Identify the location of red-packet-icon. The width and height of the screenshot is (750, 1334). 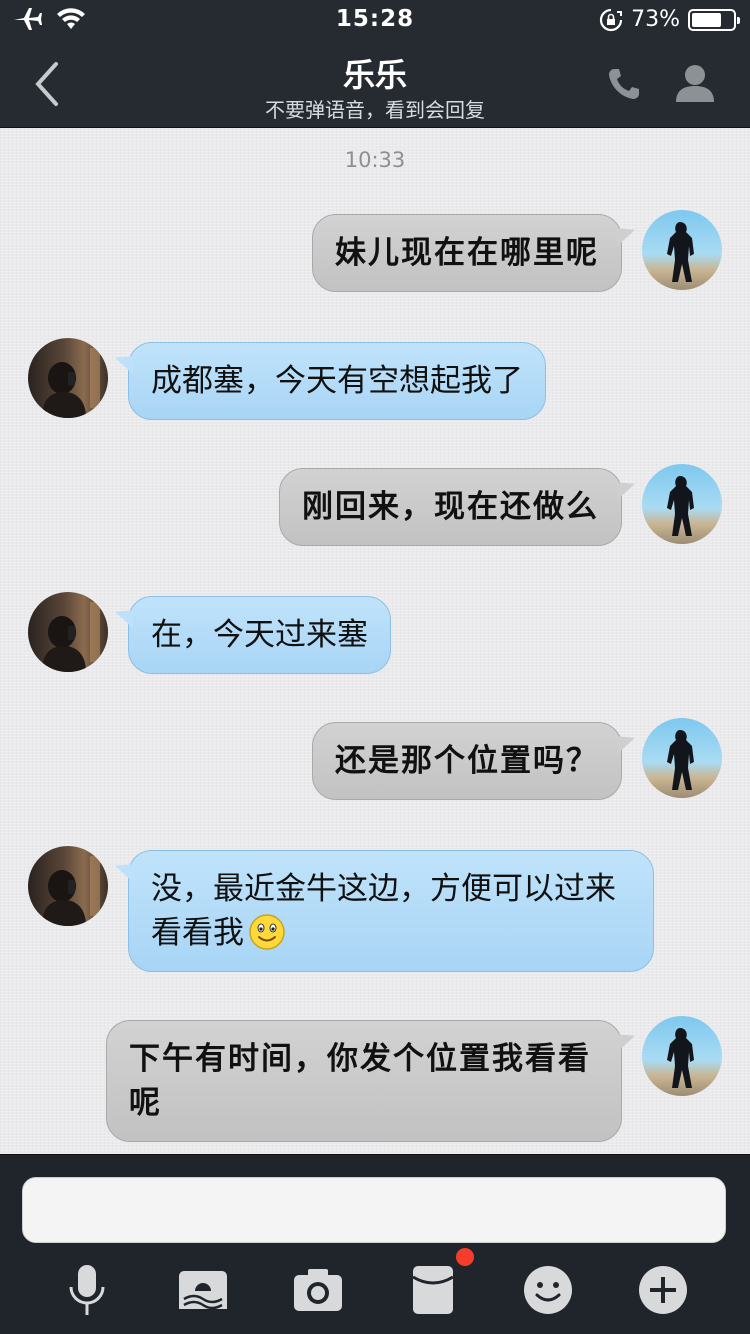
(433, 1290).